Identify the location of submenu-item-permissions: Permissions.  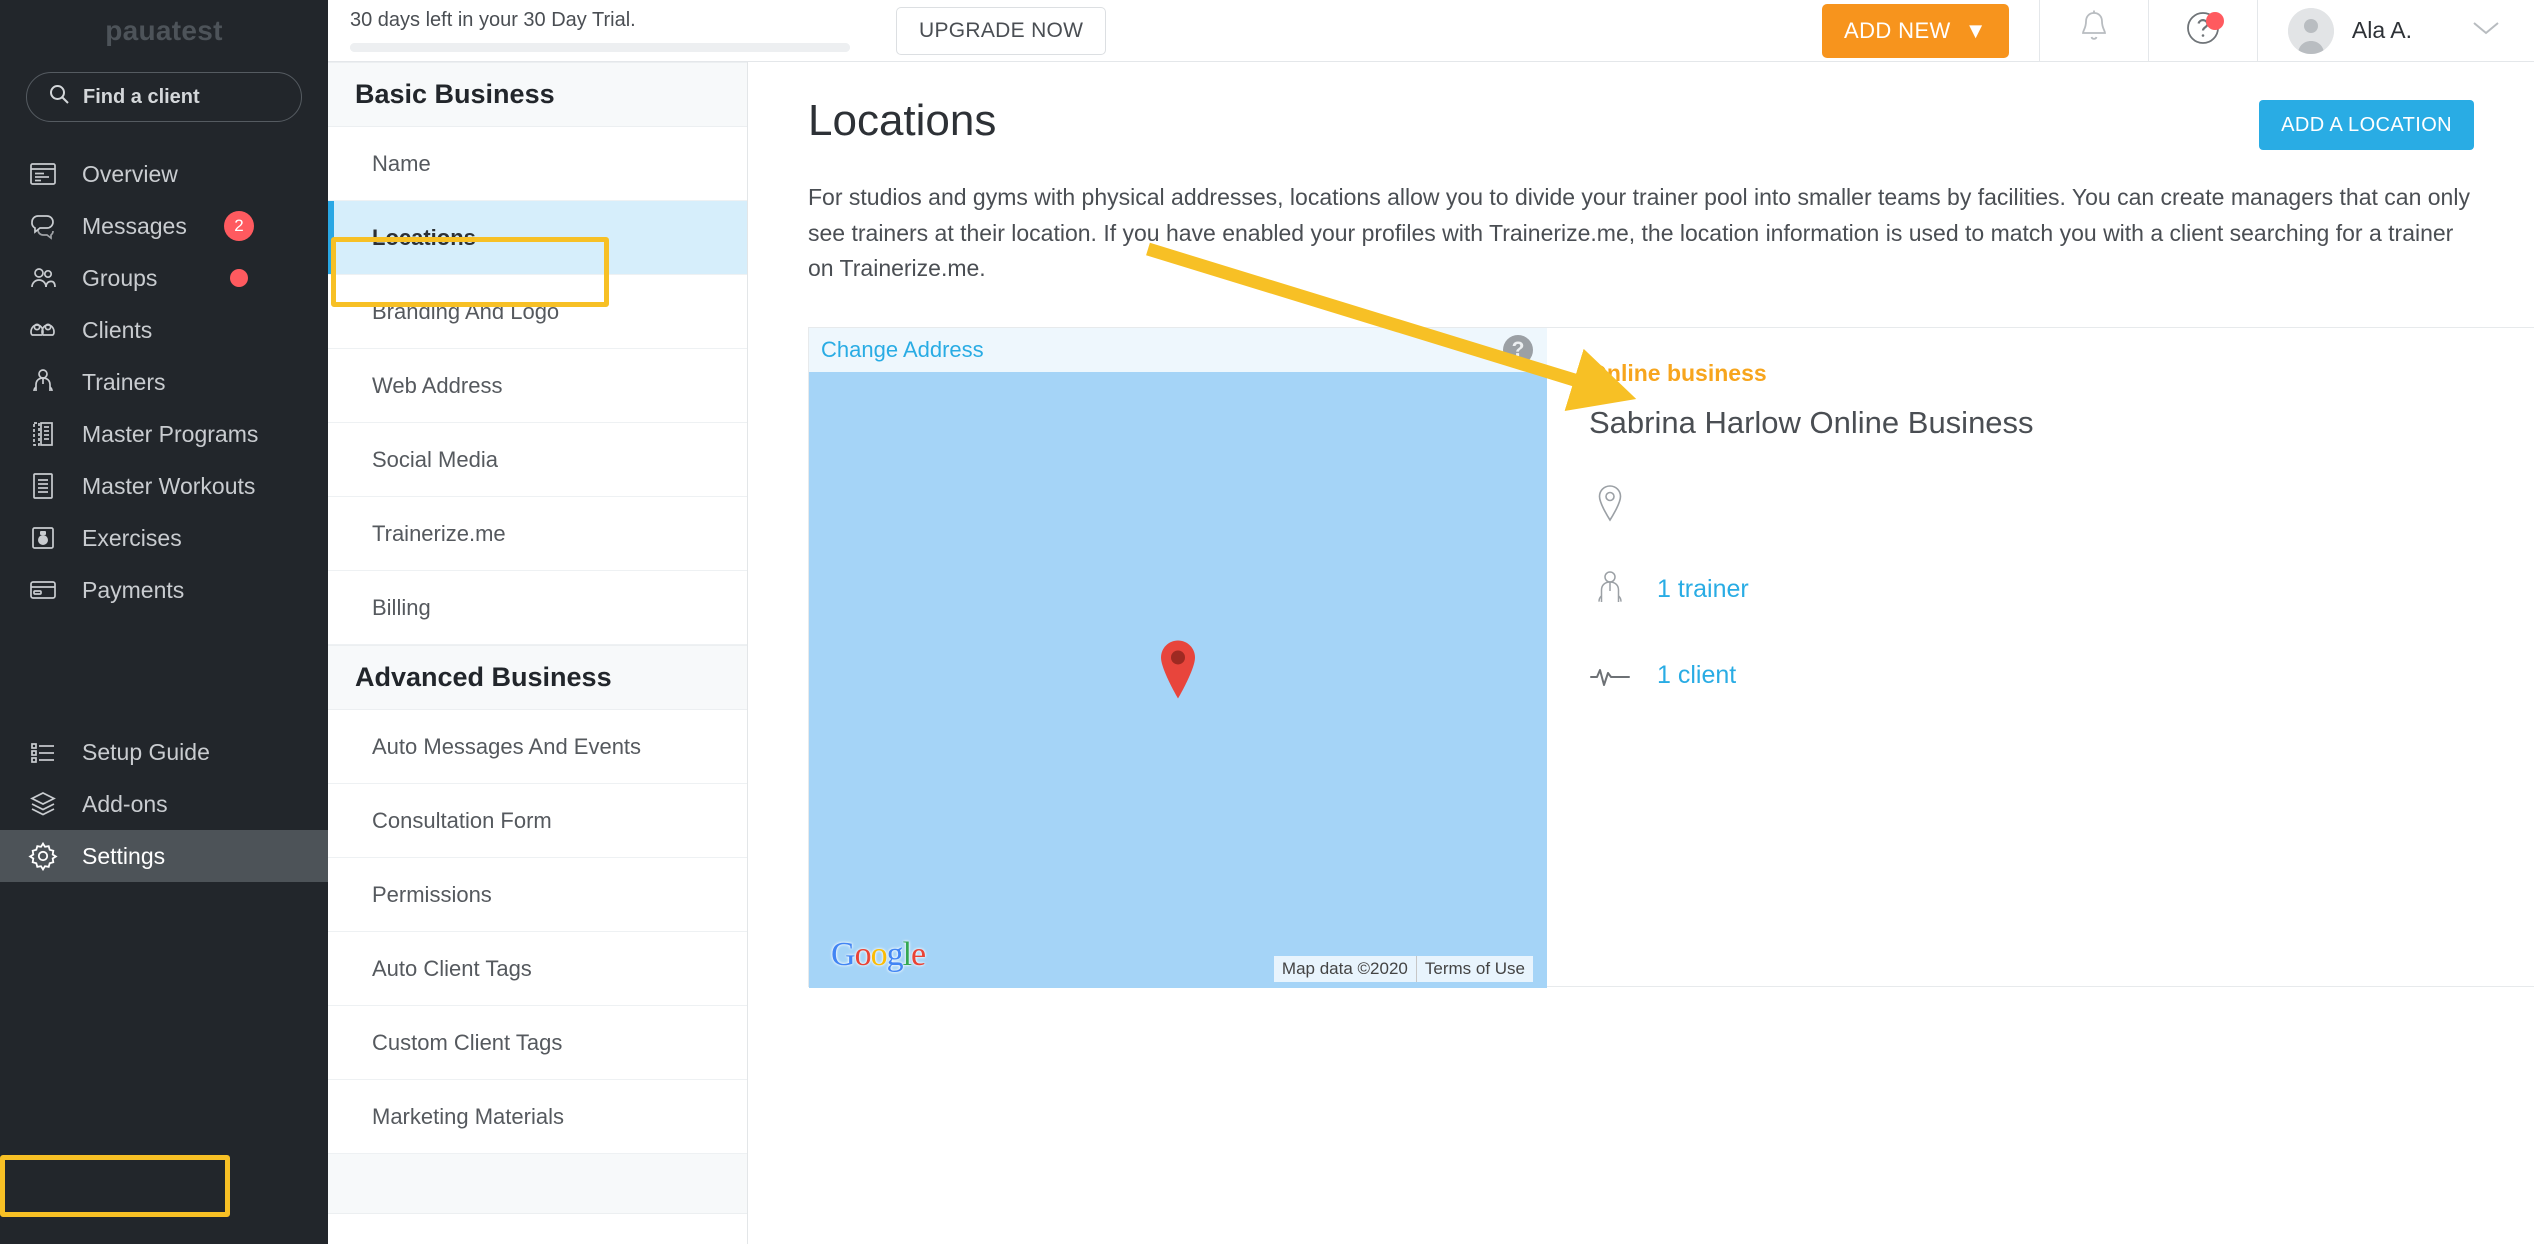
(537, 895).